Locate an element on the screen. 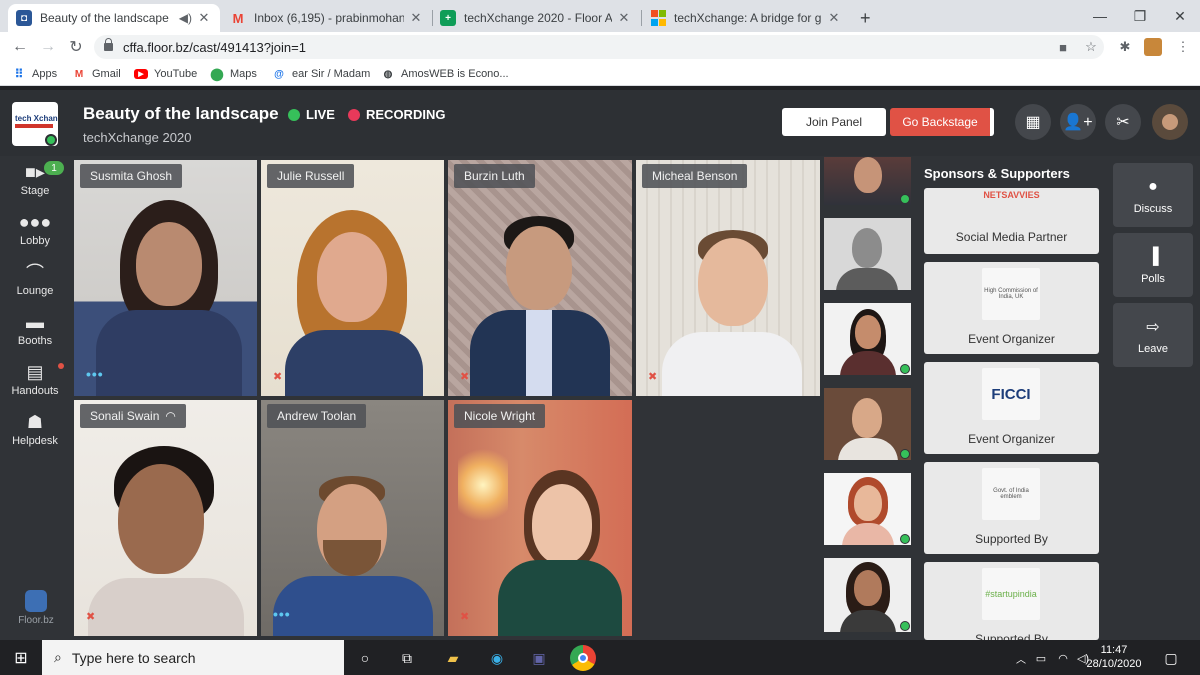 The width and height of the screenshot is (1200, 675). battery-icon: ▭ is located at coordinates (1041, 658).